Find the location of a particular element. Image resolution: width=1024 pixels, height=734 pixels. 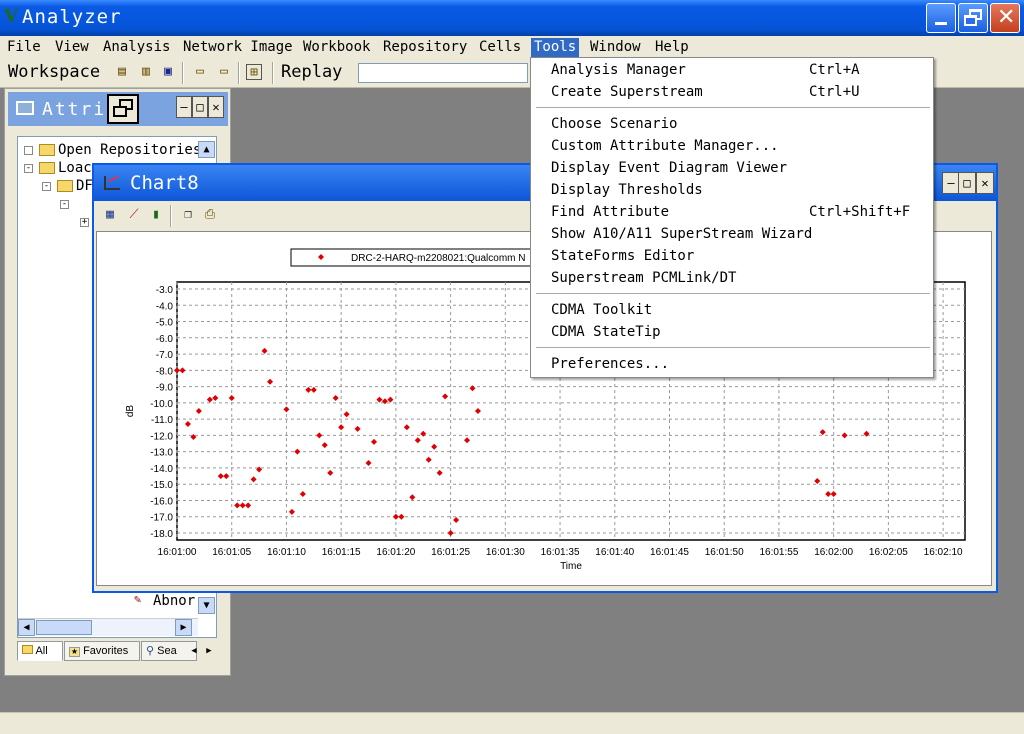

menu-choose-scenario: Choose Scenario is located at coordinates (614, 124).